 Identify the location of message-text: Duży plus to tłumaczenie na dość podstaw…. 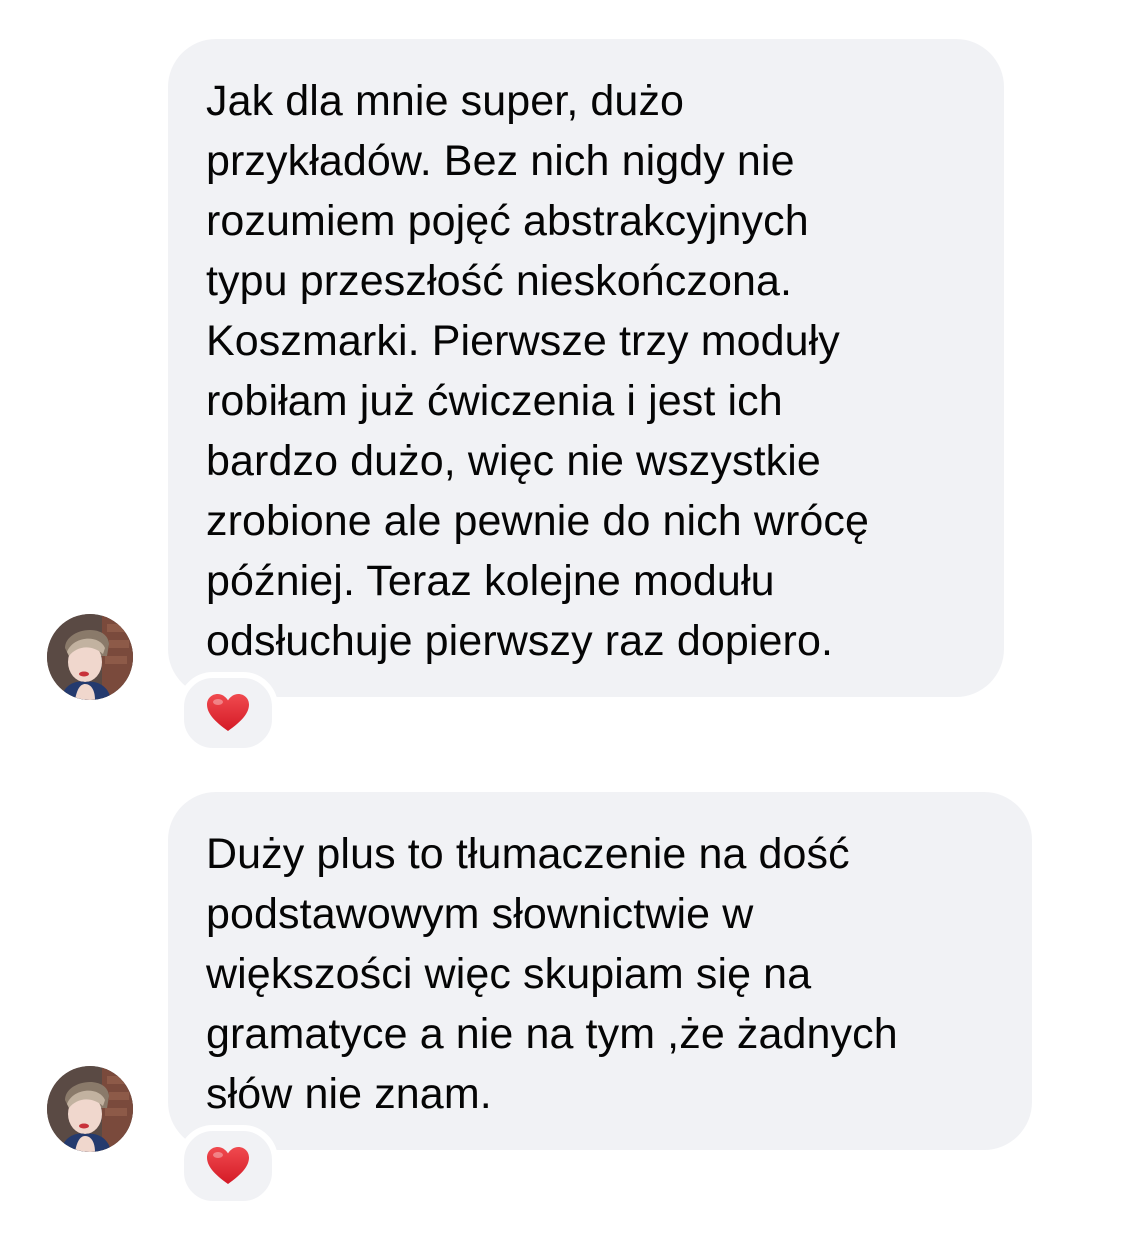
(552, 974).